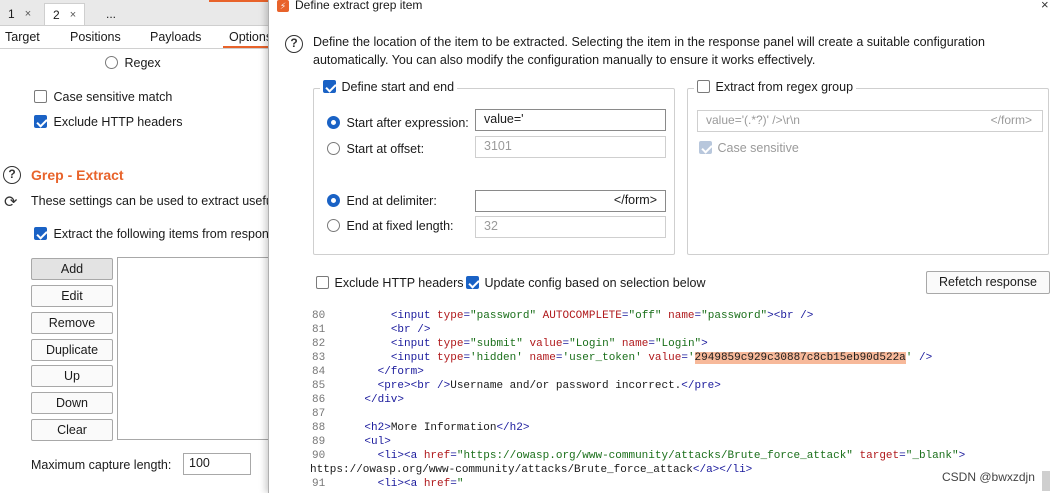  I want to click on dialog-exclude-headers-checkbox, so click(322, 282).